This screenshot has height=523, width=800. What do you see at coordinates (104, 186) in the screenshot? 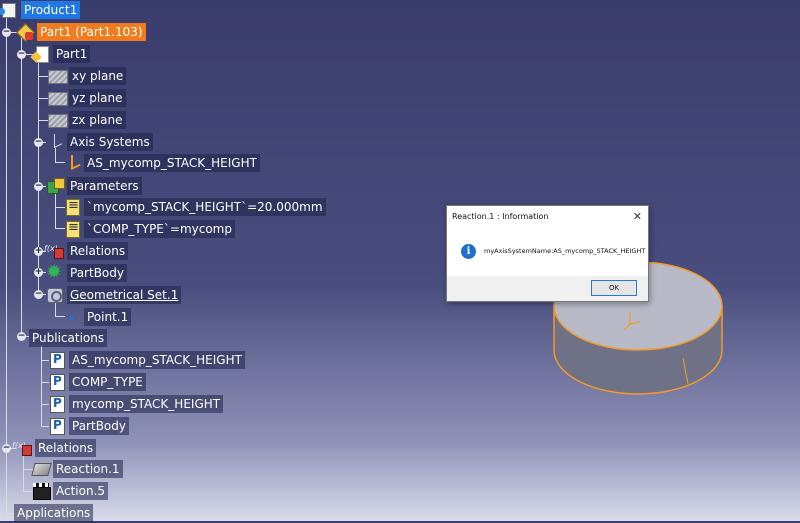
I see `tree-node-label: Parameters` at bounding box center [104, 186].